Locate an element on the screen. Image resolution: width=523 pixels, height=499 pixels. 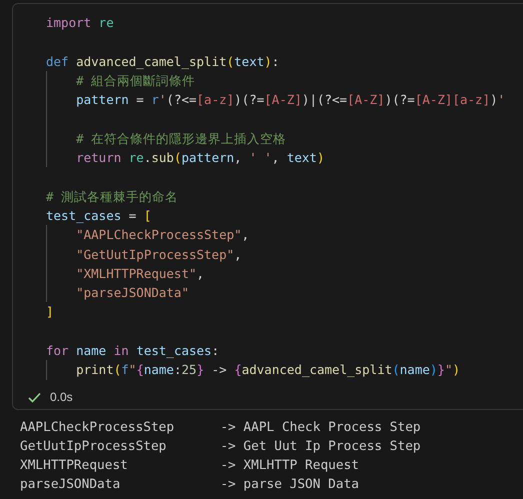
code-line: ] is located at coordinates (50, 312).